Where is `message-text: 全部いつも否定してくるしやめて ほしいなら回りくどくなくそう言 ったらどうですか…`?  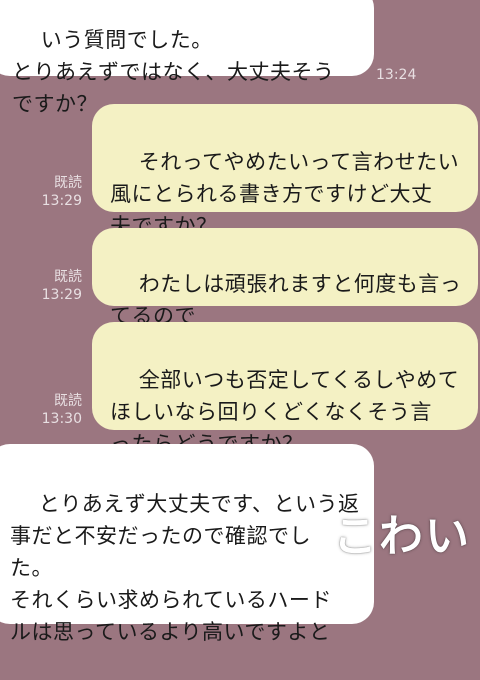 message-text: 全部いつも否定してくるしやめて ほしいなら回りくどくなくそう言 ったらどうですか… is located at coordinates (285, 412).